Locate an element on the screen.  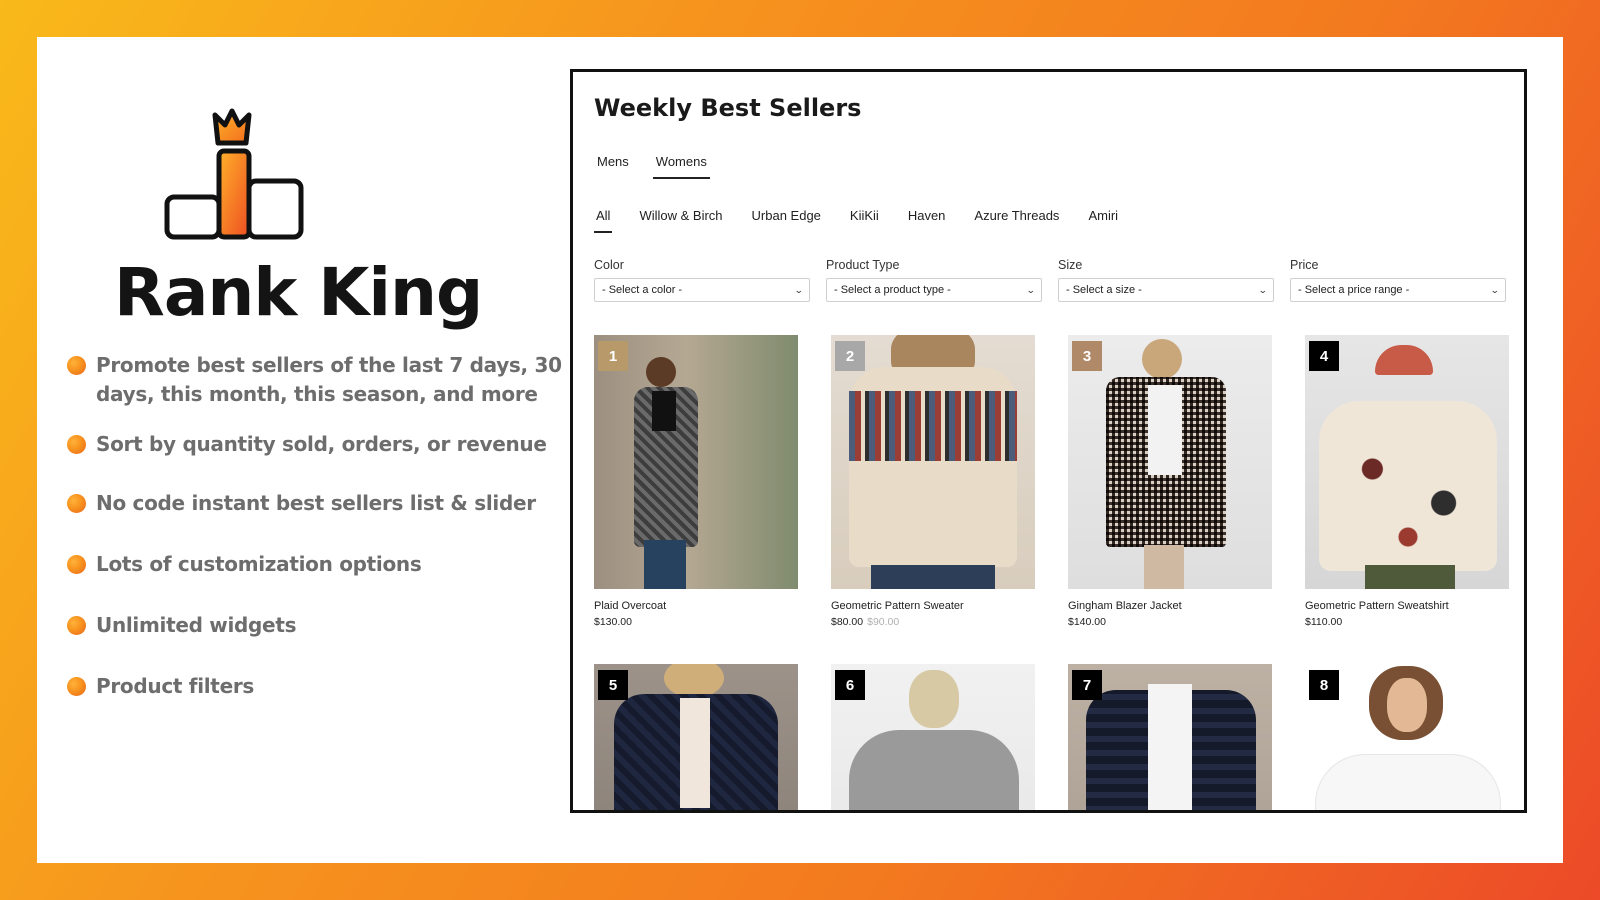
product-image: 4 is located at coordinates (1407, 462).